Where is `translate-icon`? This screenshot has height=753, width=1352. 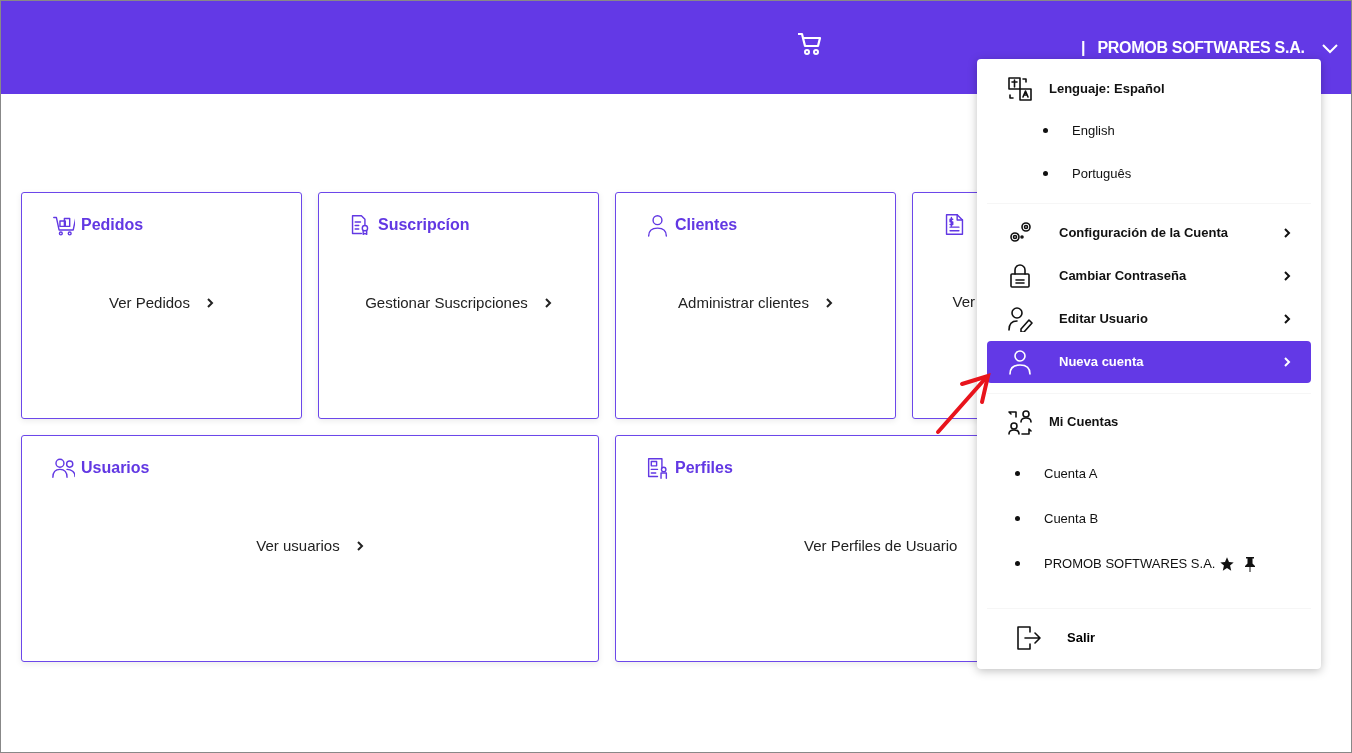
translate-icon is located at coordinates (1020, 89).